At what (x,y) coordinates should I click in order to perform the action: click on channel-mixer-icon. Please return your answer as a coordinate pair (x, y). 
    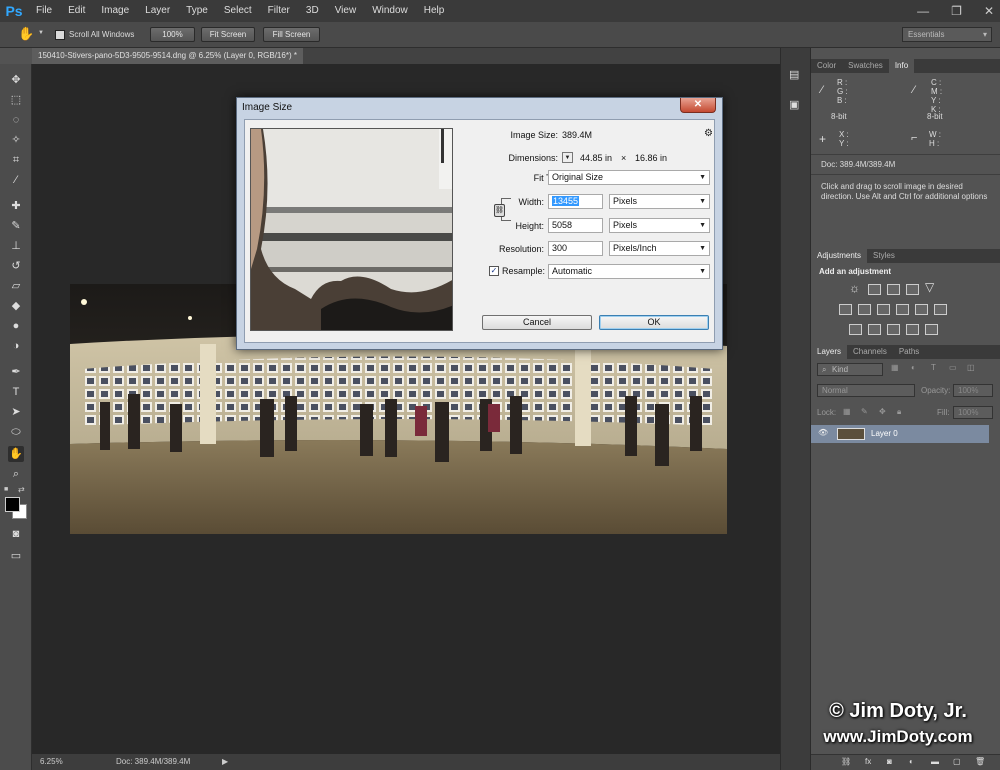
    Looking at the image, I should click on (921, 309).